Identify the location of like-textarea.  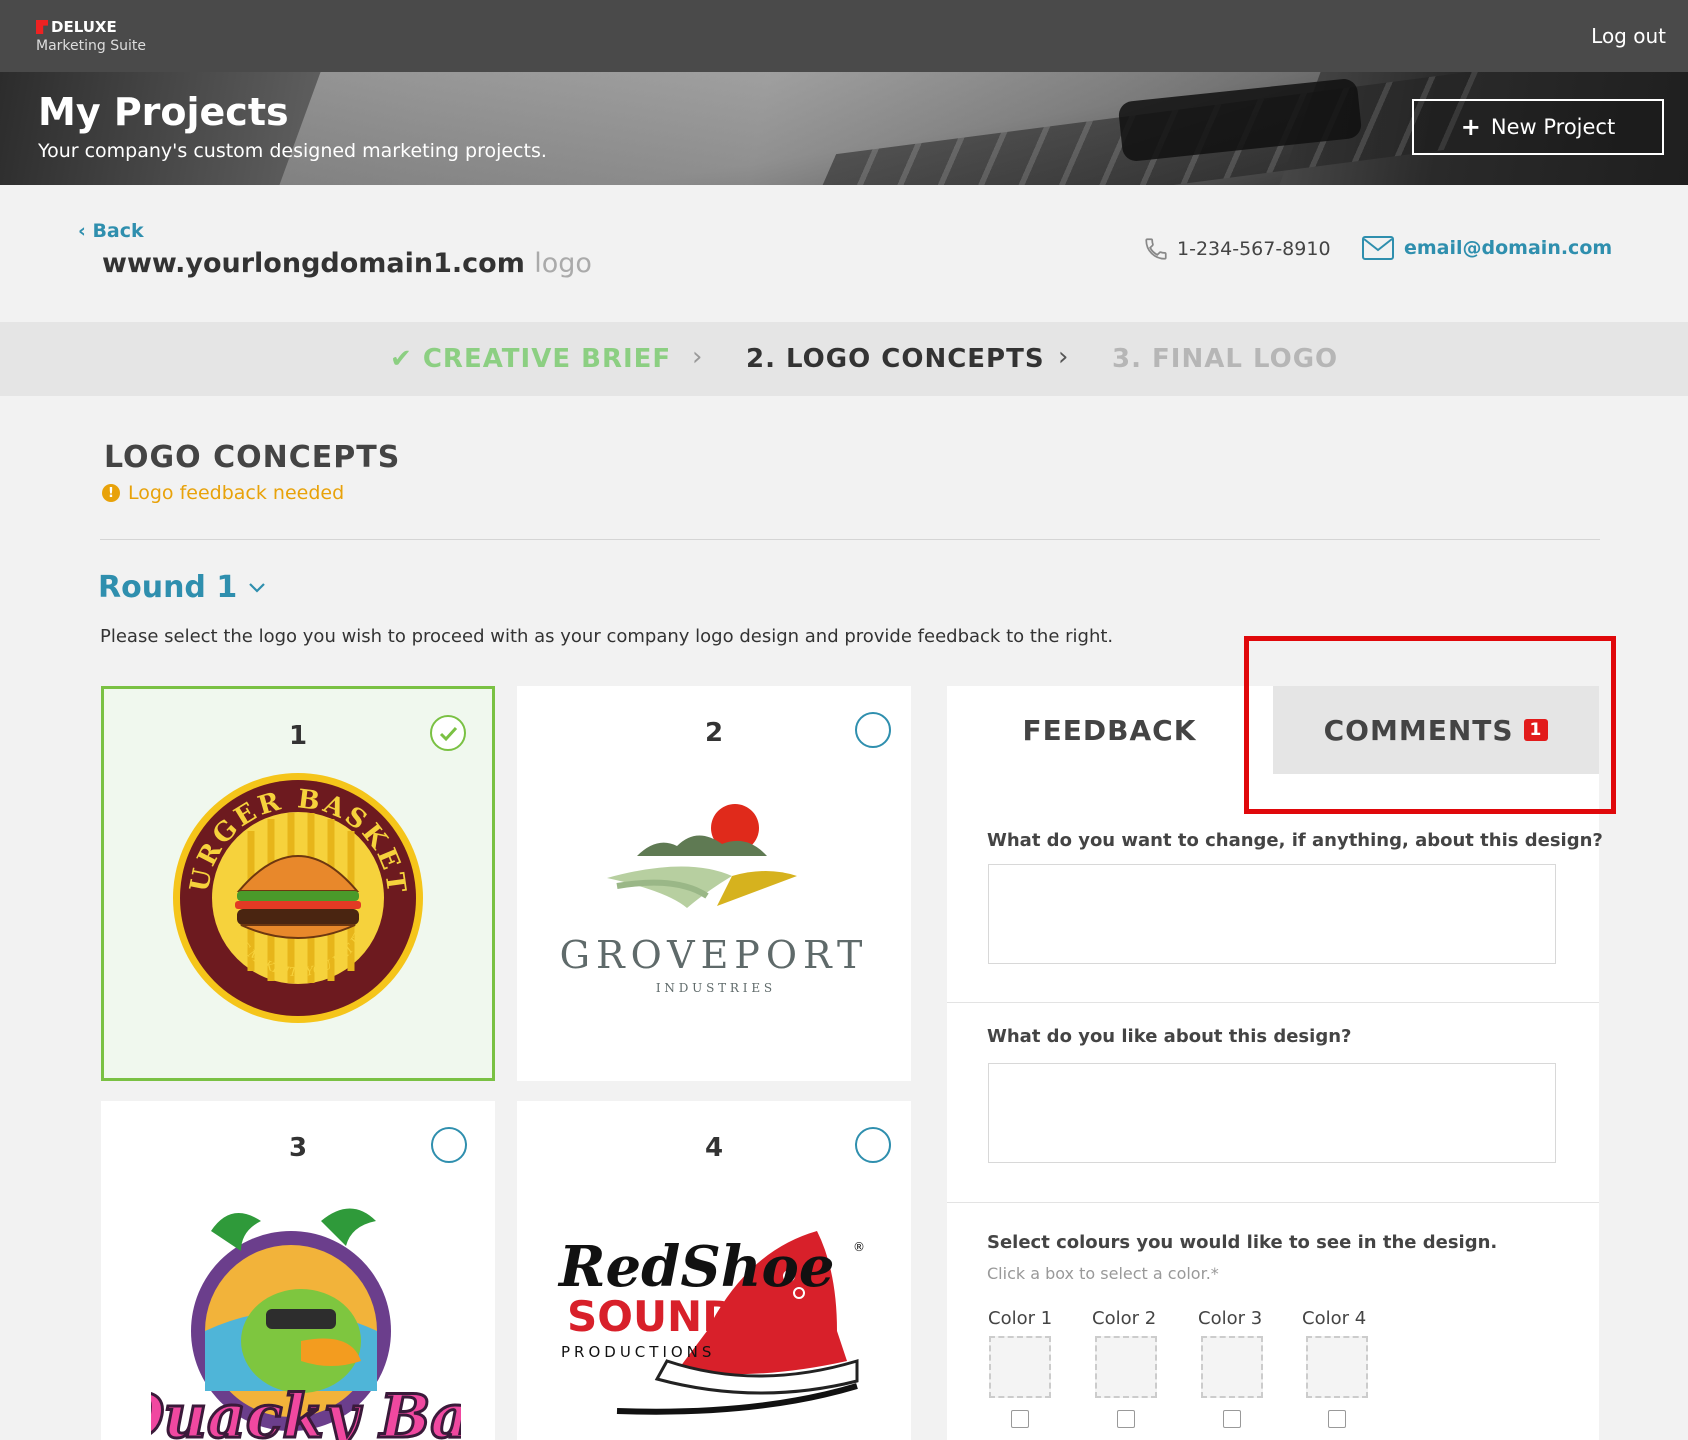
(1272, 1113).